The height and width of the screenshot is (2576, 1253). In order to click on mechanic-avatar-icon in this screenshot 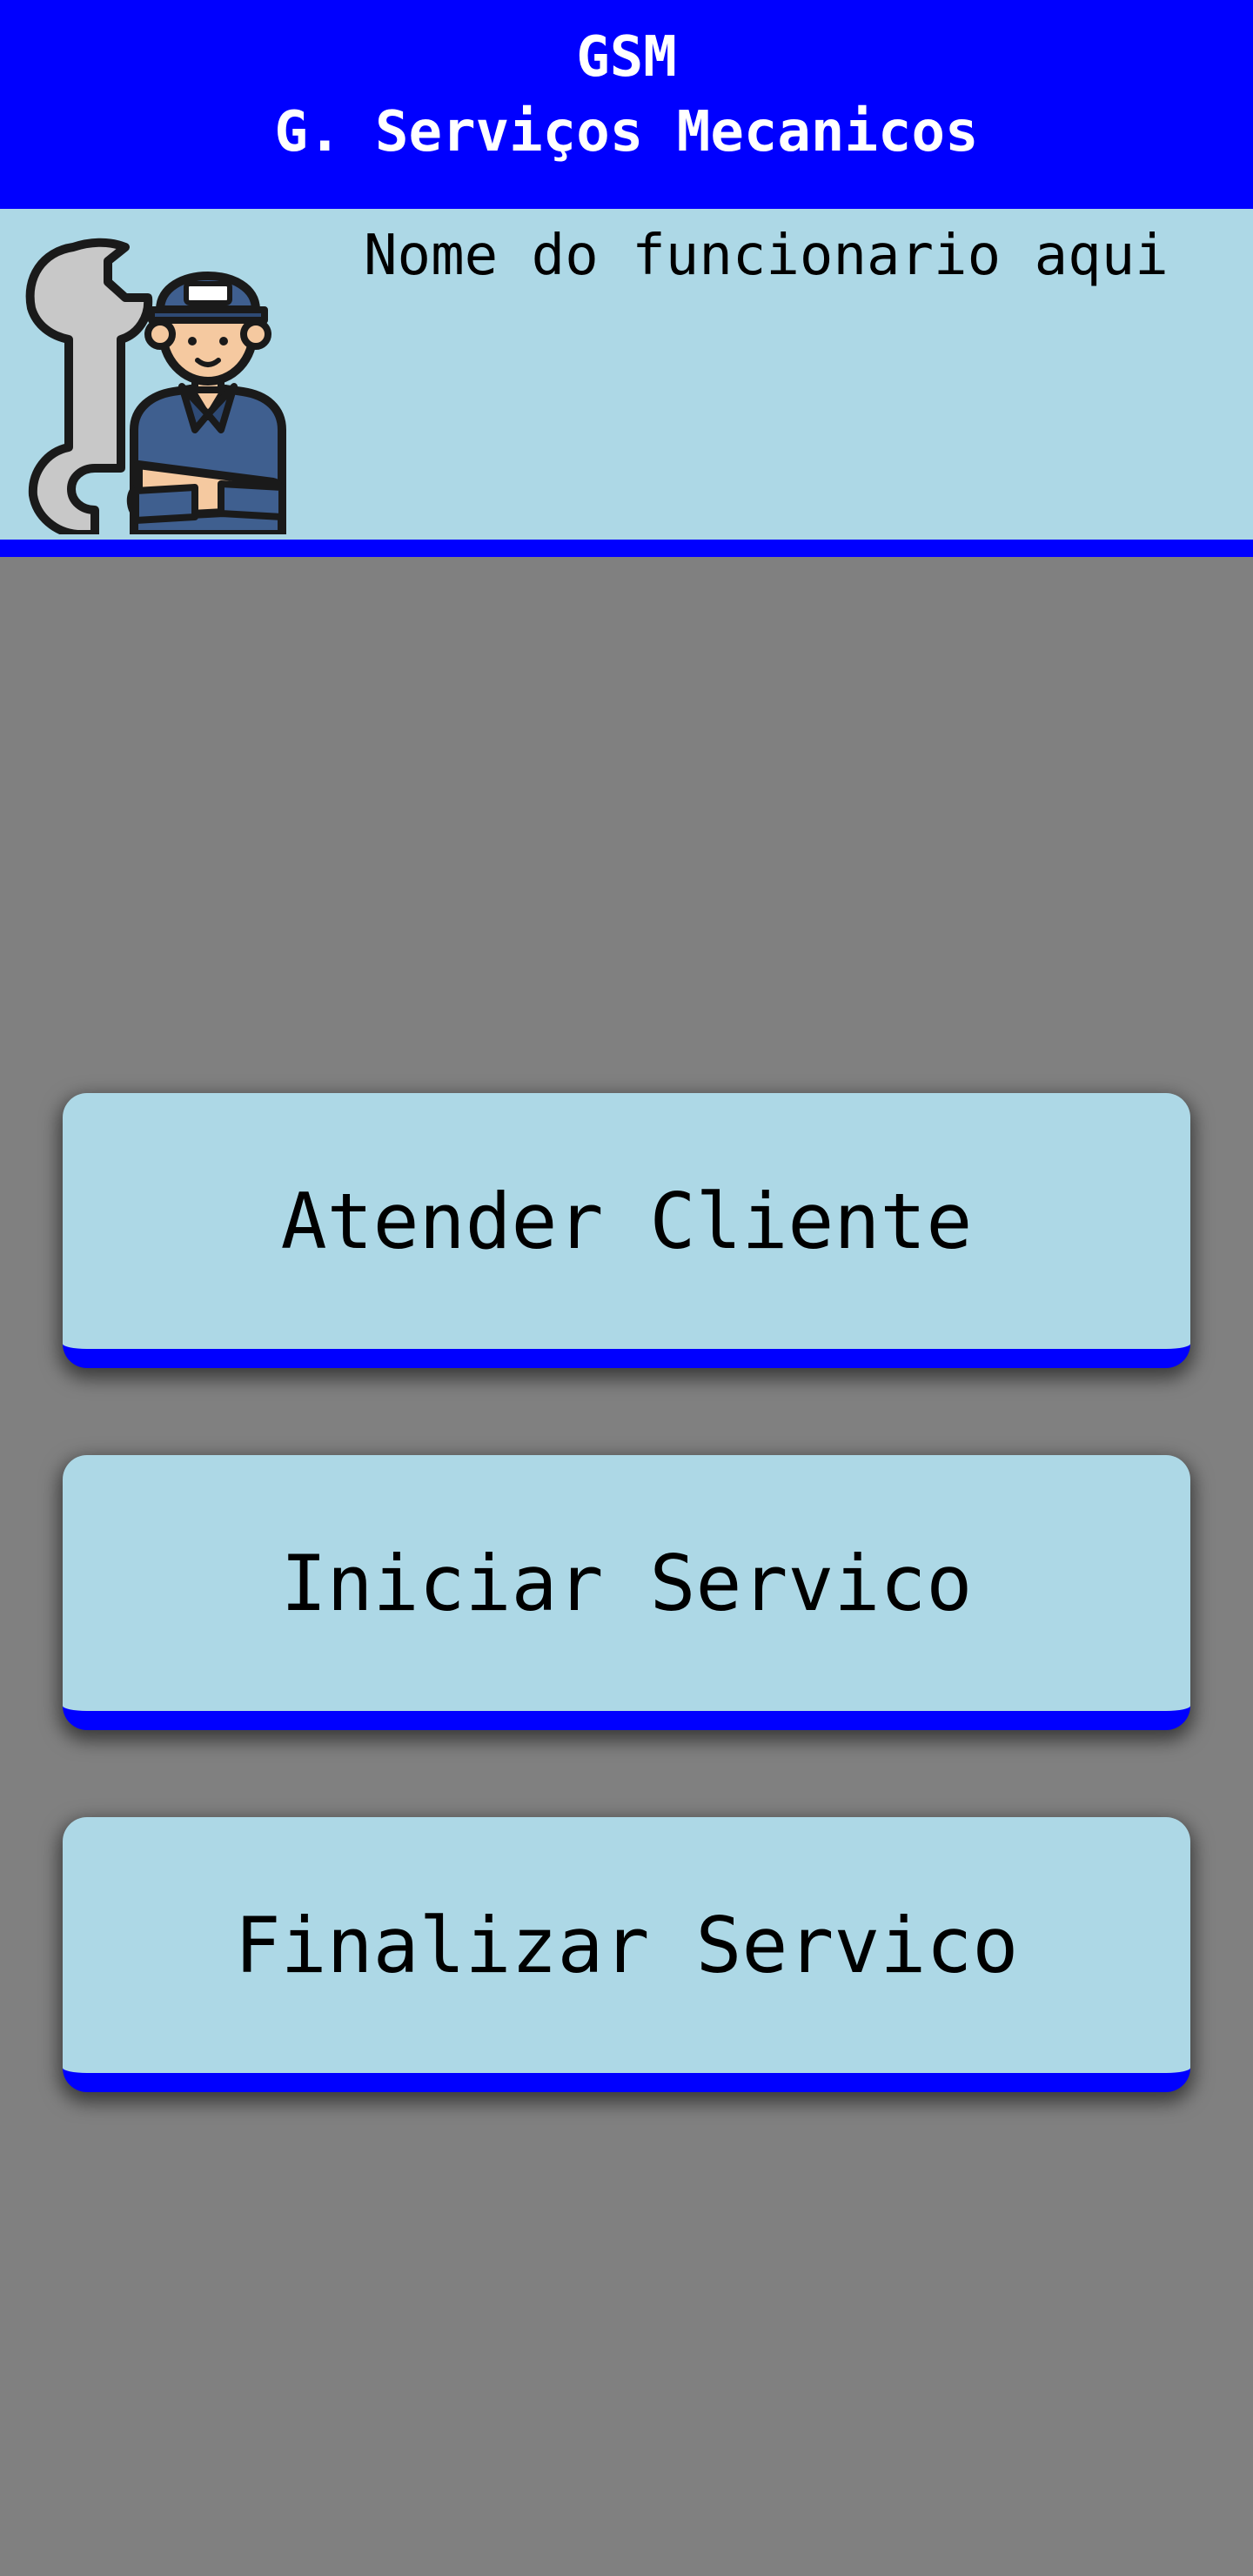, I will do `click(155, 386)`.